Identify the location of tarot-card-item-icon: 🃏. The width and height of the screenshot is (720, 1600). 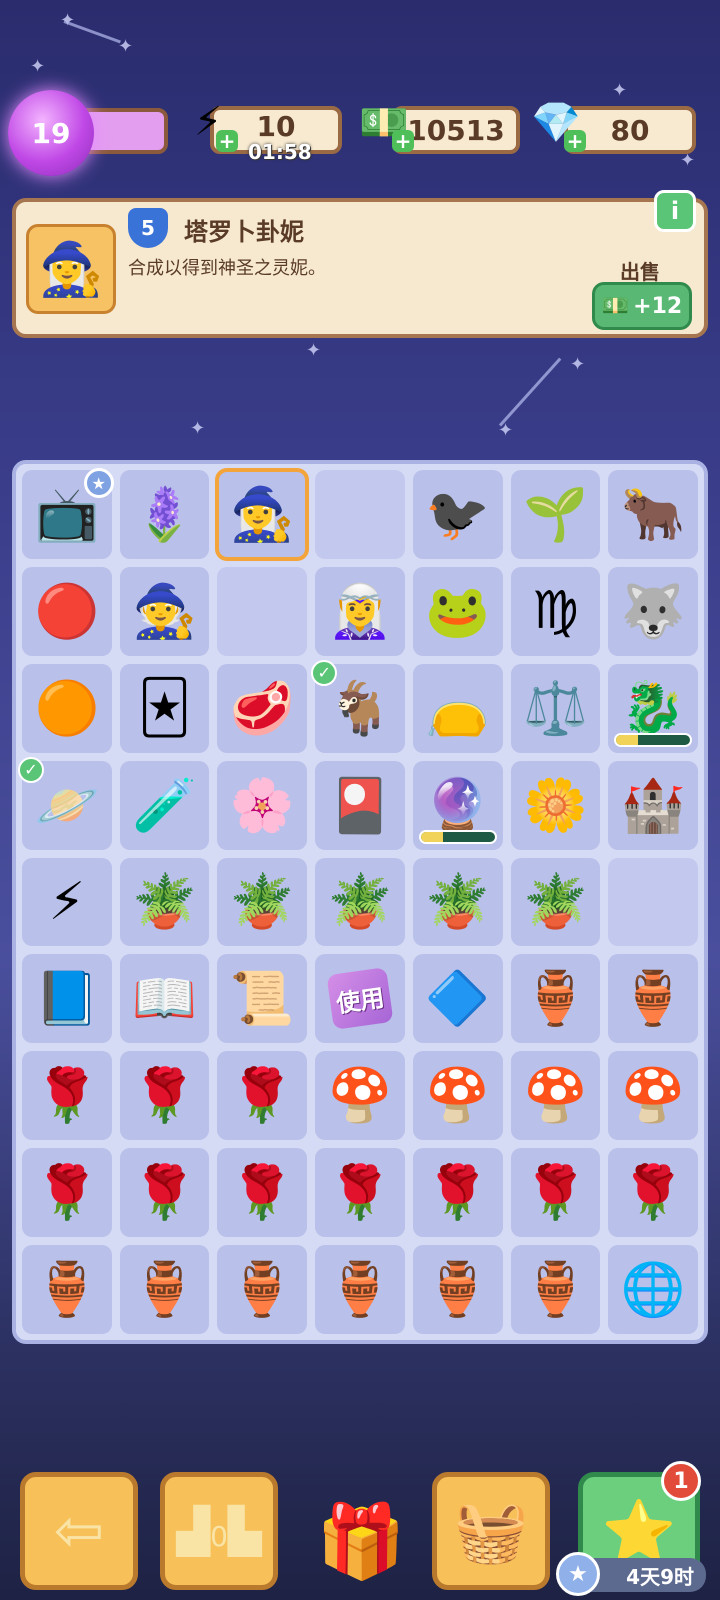
(164, 708).